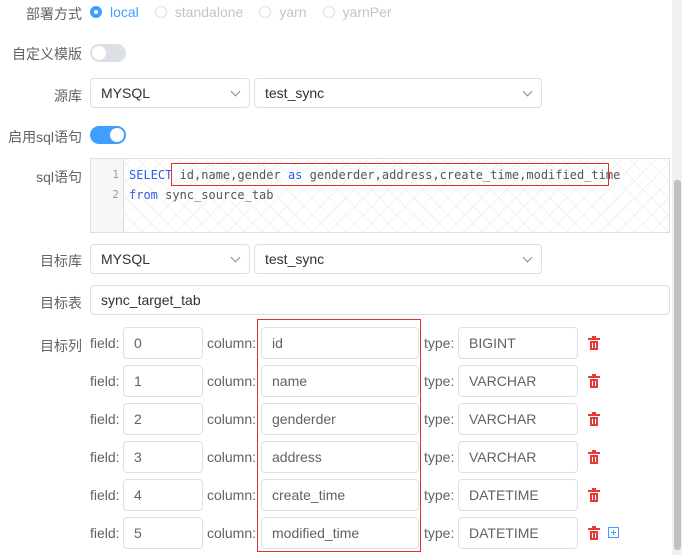  Describe the element at coordinates (114, 12) in the screenshot. I see `radio-local: local` at that location.